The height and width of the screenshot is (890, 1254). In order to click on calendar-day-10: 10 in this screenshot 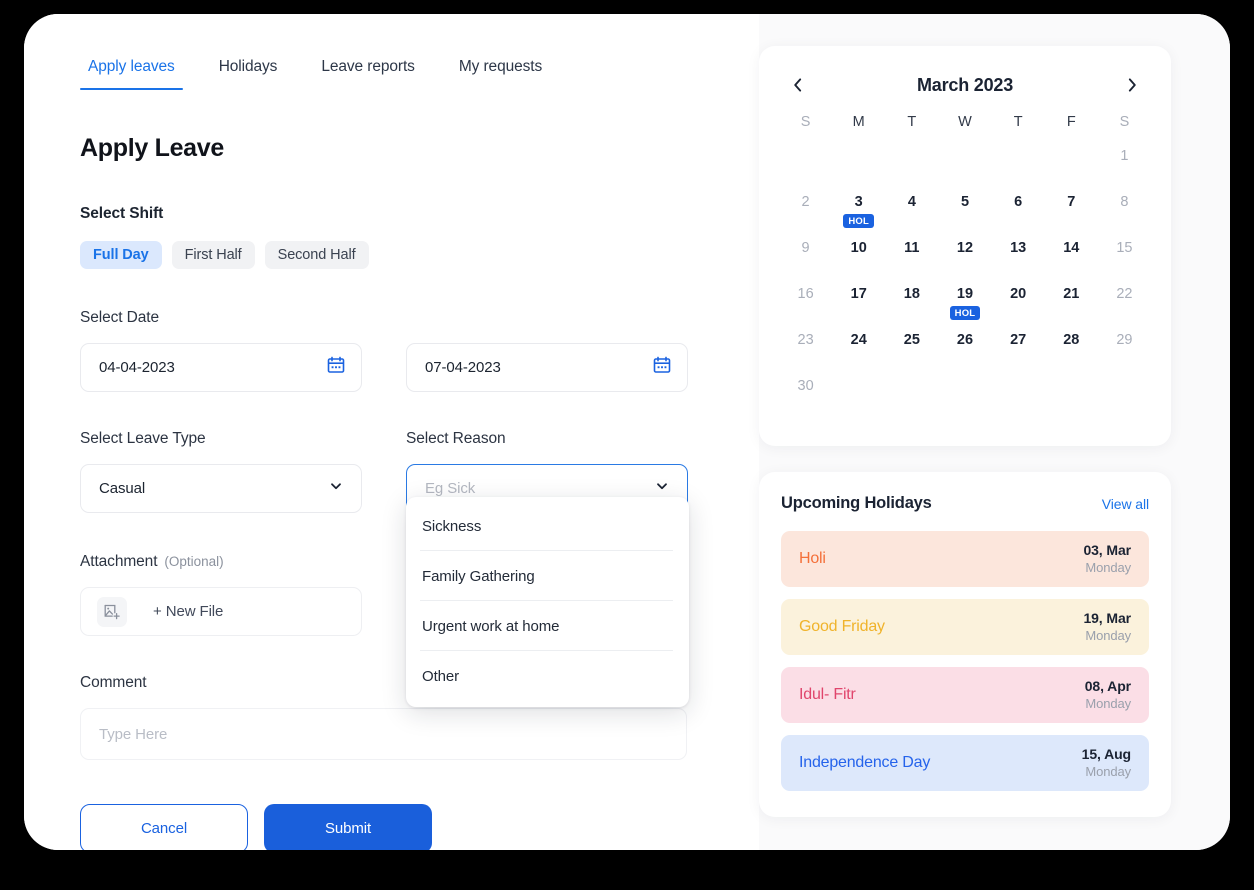, I will do `click(858, 259)`.